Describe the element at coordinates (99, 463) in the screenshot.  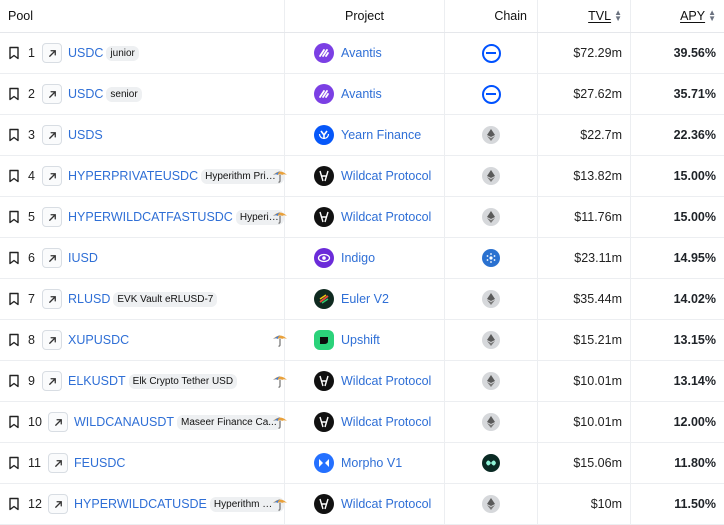
I see `pool-symbol-link: FEUSDC` at that location.